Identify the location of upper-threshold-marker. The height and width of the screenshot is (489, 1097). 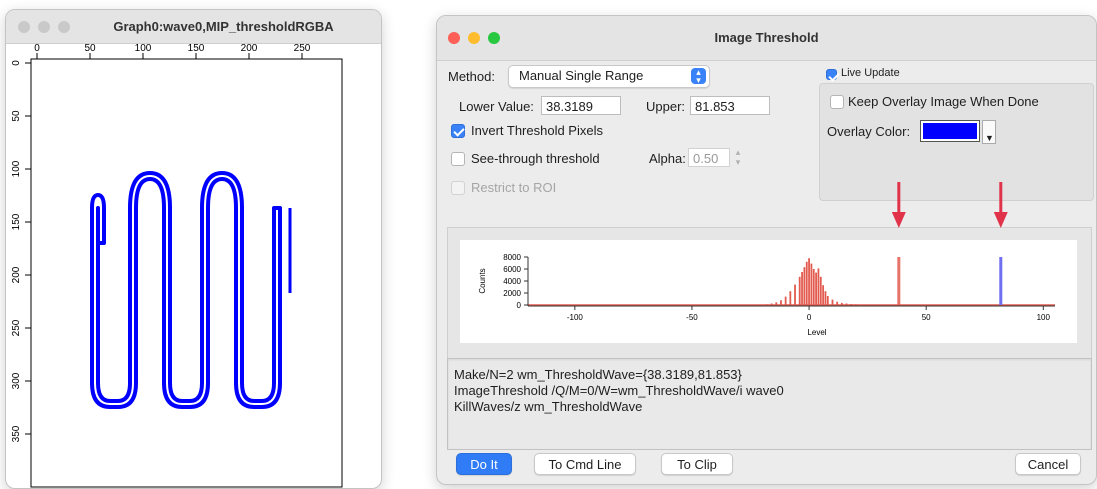
(1001, 281).